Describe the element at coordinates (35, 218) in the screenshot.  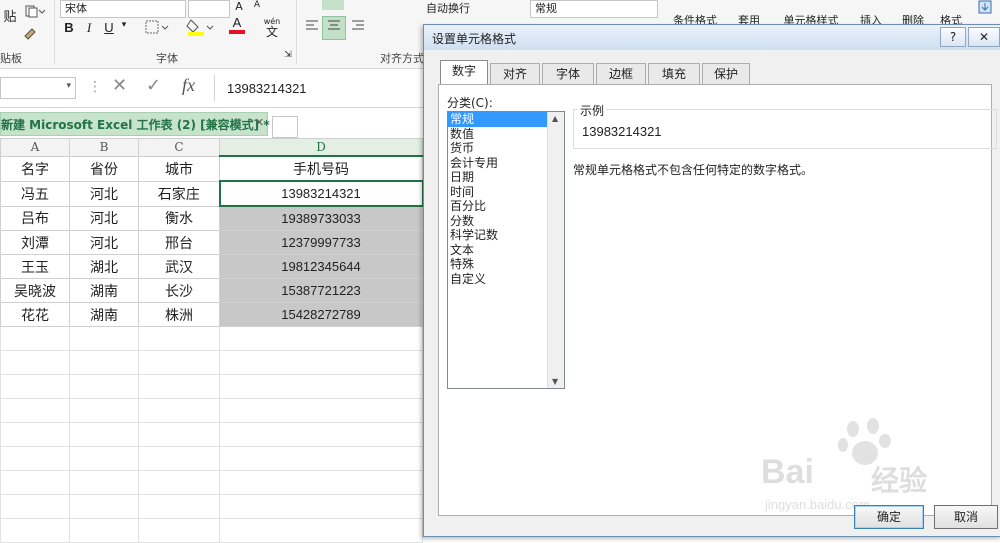
I see `cell: 吕布` at that location.